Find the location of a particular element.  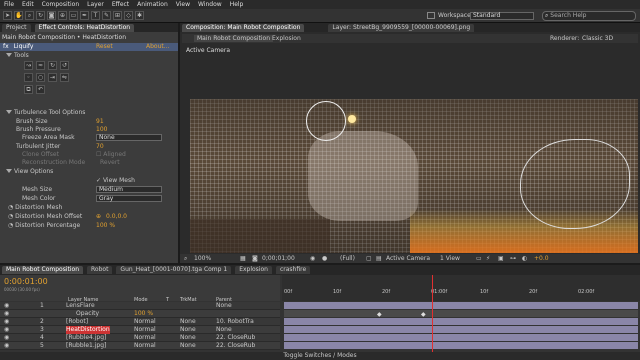

rotate-tool-icon: ↻ is located at coordinates (40, 15).